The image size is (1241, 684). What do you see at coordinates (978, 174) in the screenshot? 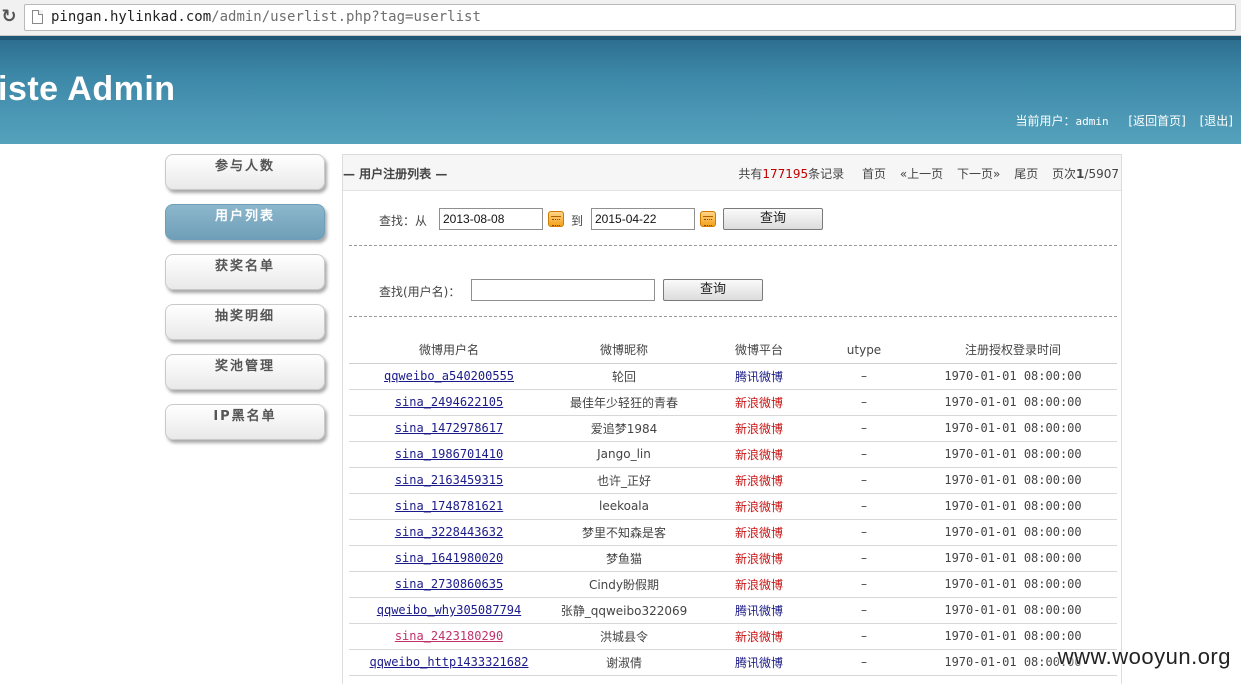
I see `next-page-link: 下一页»` at bounding box center [978, 174].